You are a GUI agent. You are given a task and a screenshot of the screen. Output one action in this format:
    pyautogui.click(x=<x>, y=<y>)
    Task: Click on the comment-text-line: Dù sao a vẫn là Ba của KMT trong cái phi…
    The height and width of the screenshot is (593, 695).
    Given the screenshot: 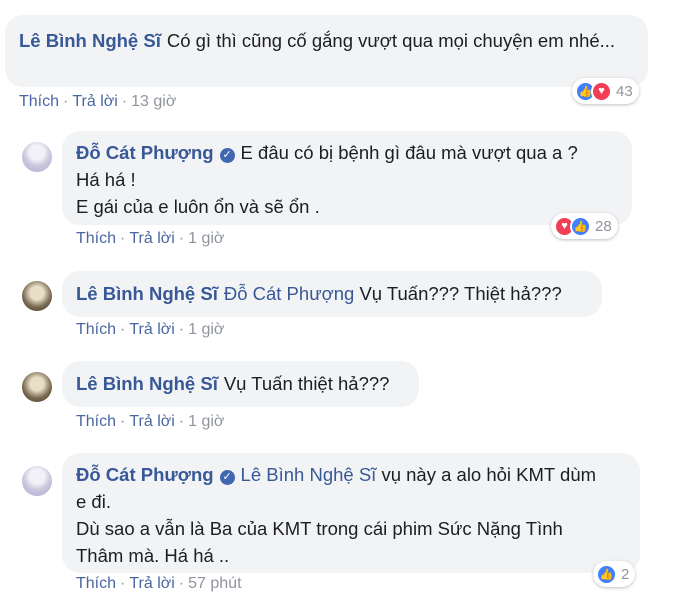 What is the action you would take?
    pyautogui.click(x=319, y=528)
    